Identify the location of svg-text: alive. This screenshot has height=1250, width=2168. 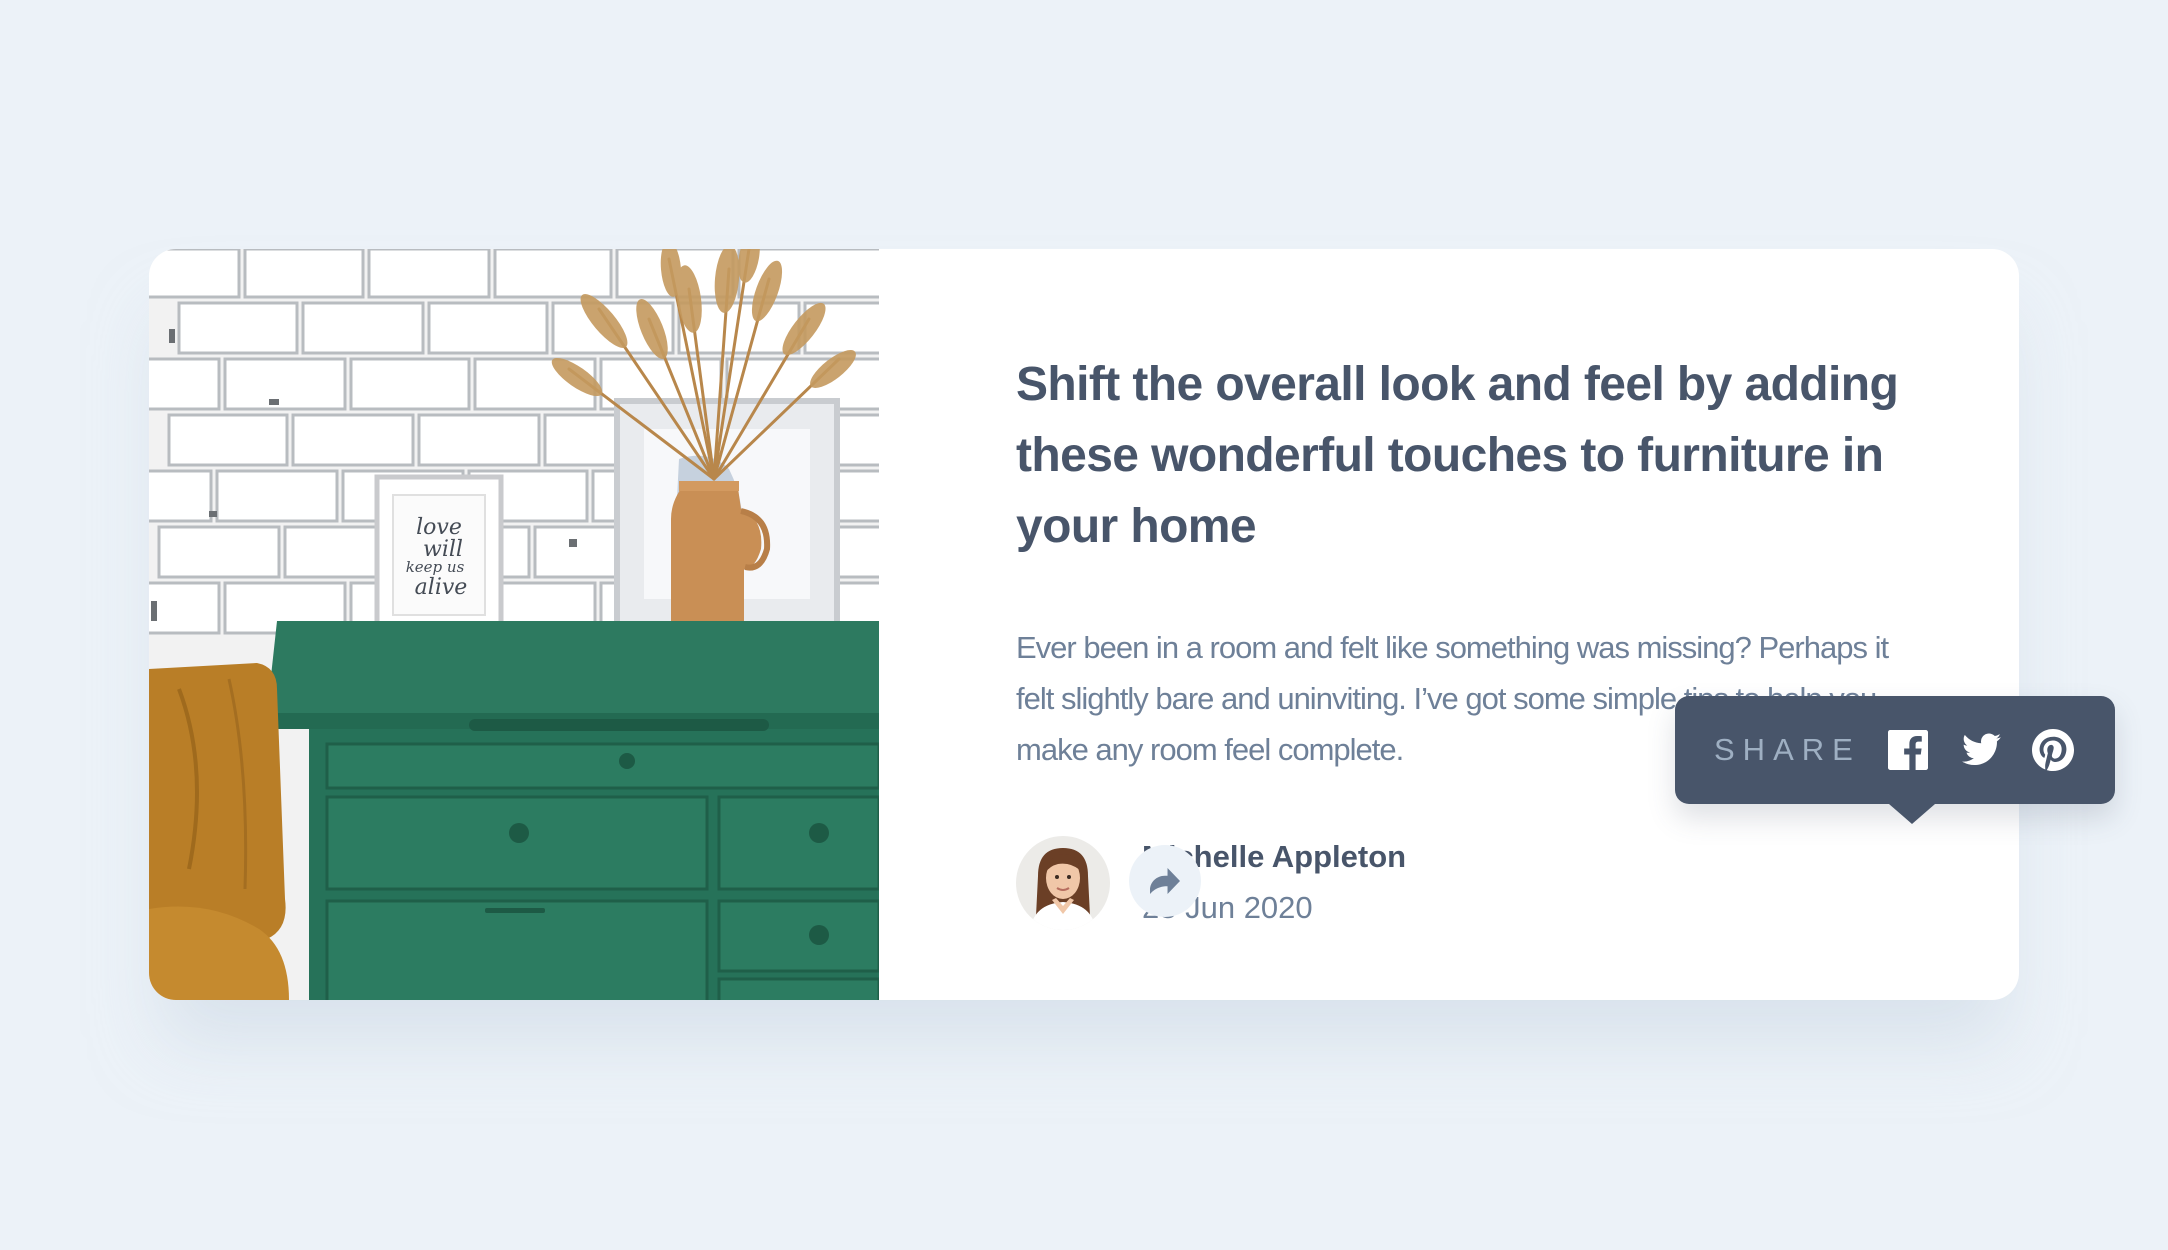
(441, 587).